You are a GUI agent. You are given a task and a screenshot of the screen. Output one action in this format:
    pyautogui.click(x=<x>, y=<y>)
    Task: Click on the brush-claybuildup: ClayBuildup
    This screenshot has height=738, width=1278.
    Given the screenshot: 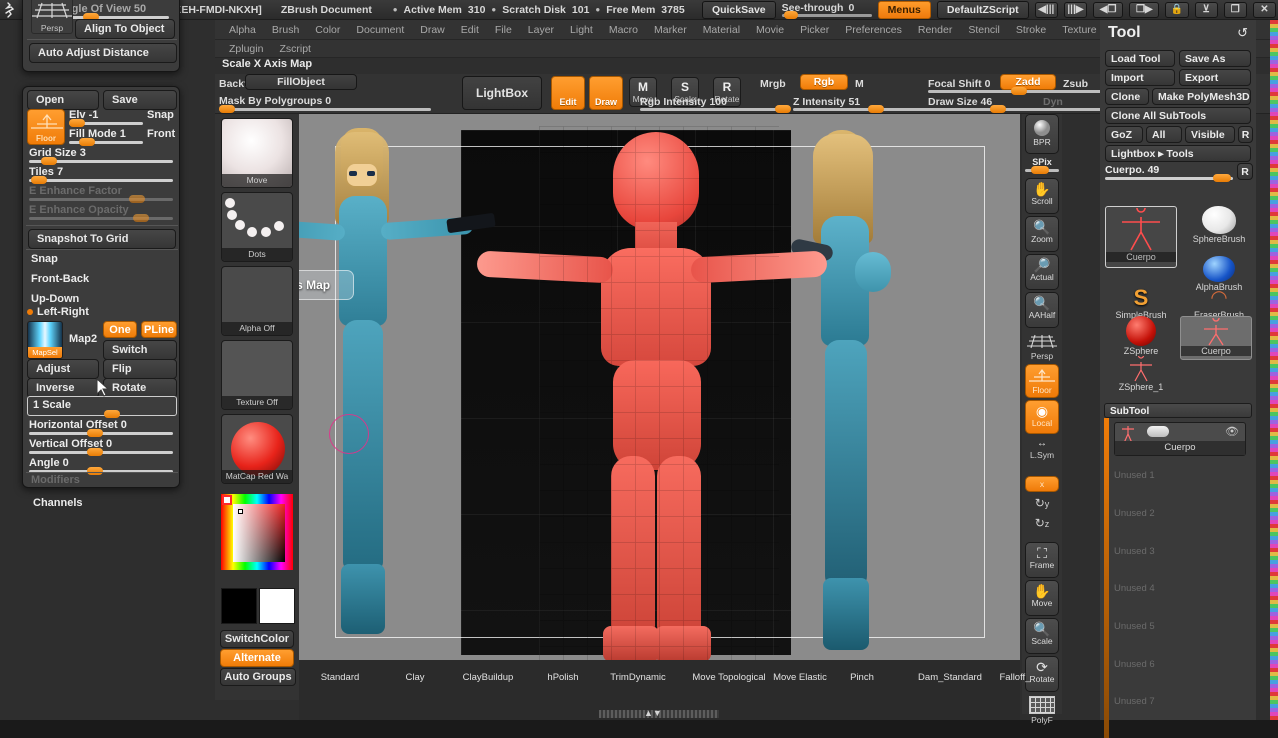 What is the action you would take?
    pyautogui.click(x=488, y=677)
    